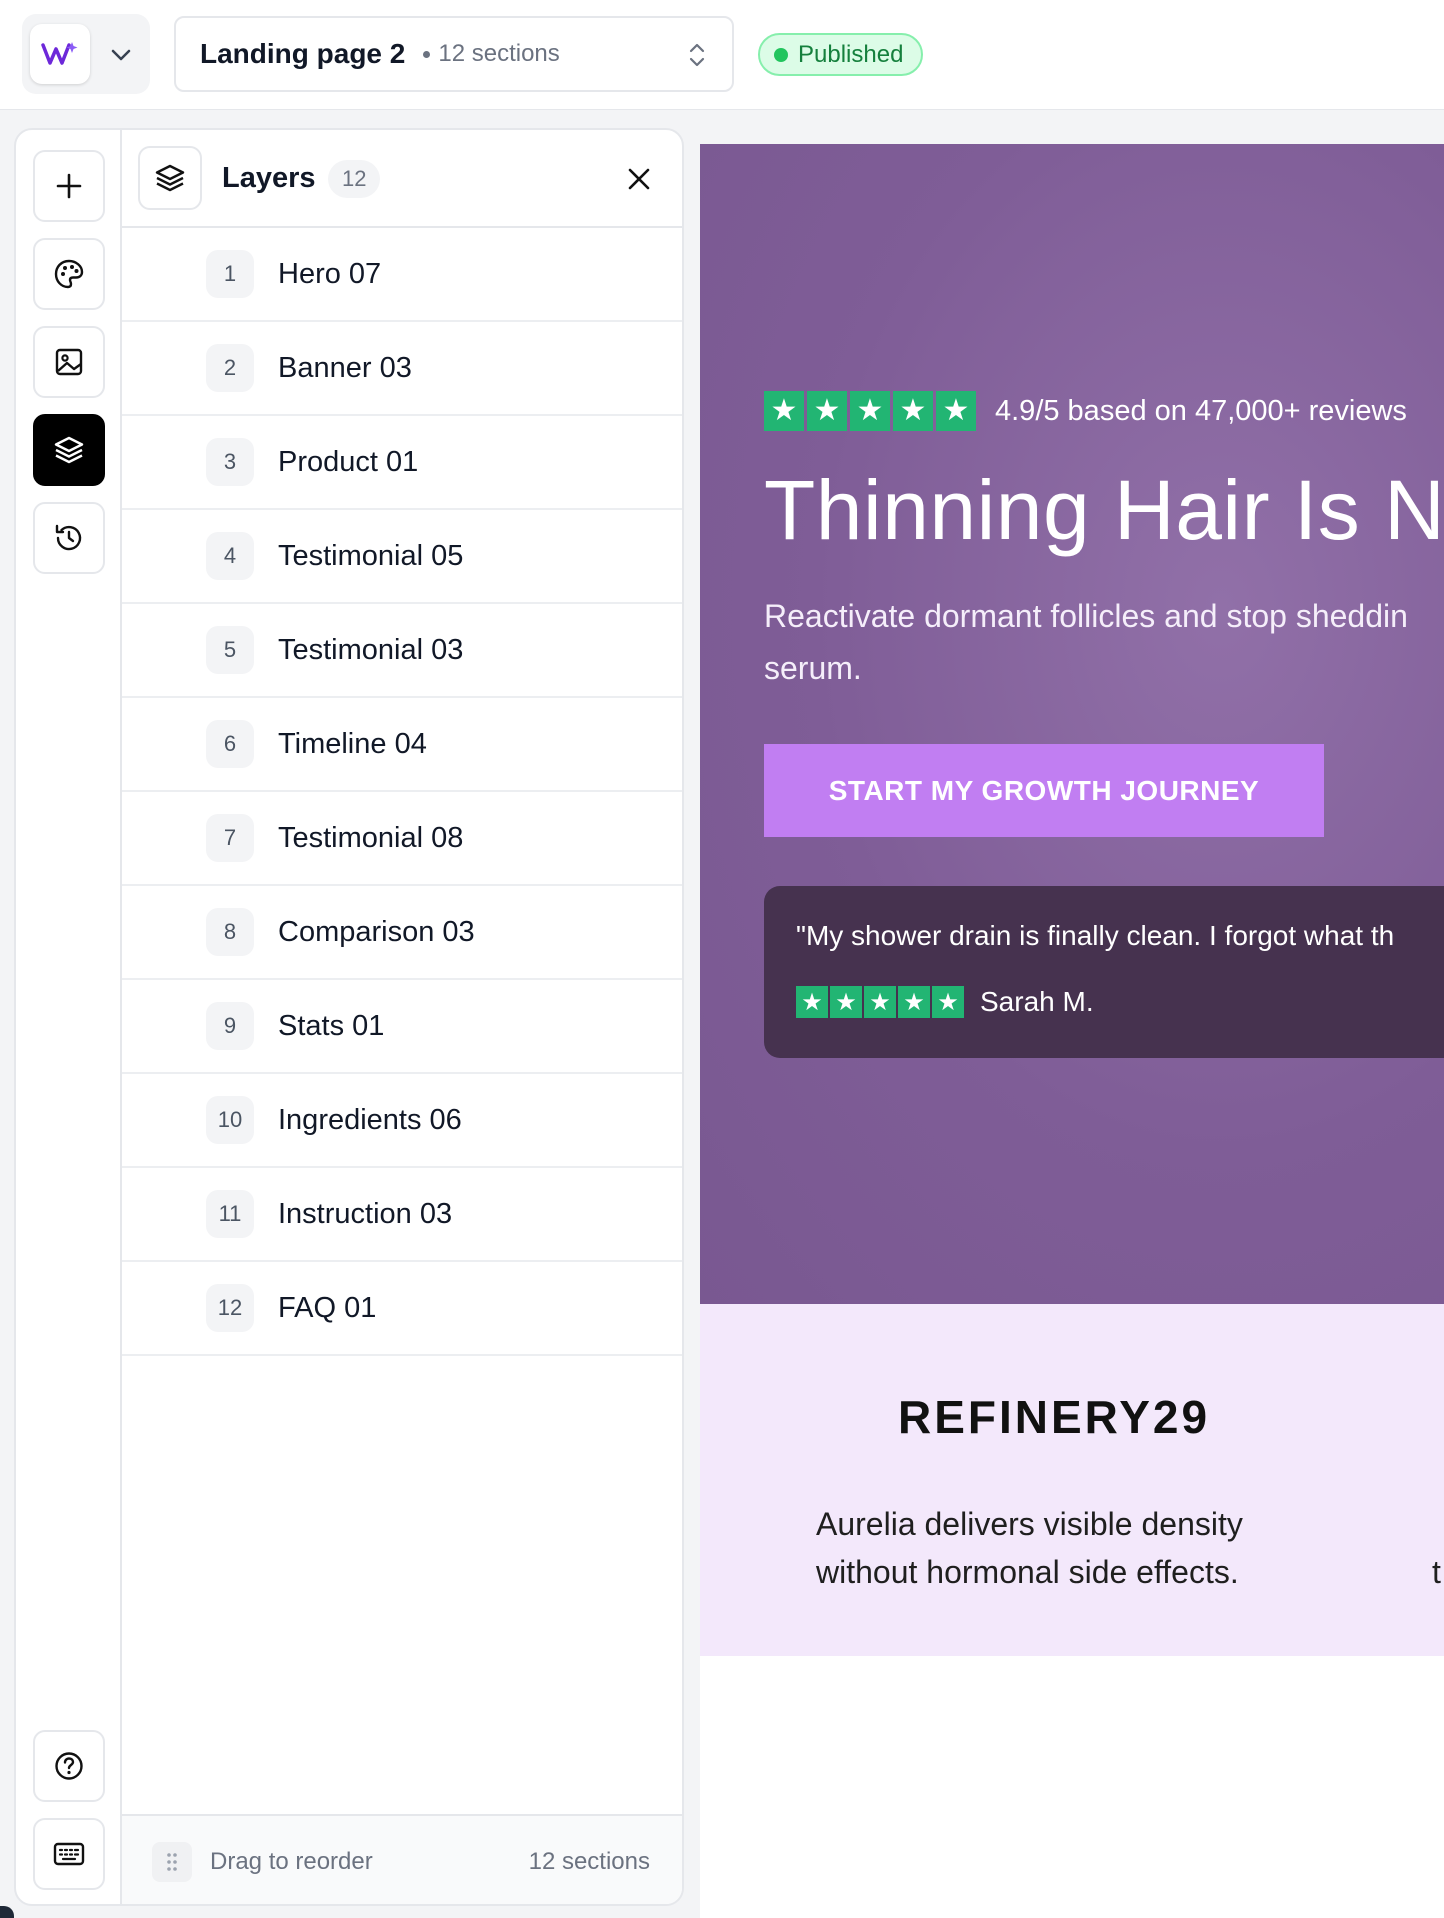 This screenshot has width=1444, height=1918. I want to click on separator-dot, so click(427, 54).